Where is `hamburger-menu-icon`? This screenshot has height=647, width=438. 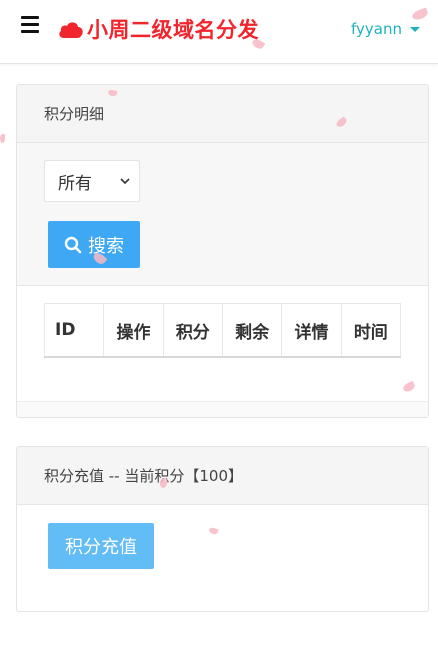
hamburger-menu-icon is located at coordinates (30, 25).